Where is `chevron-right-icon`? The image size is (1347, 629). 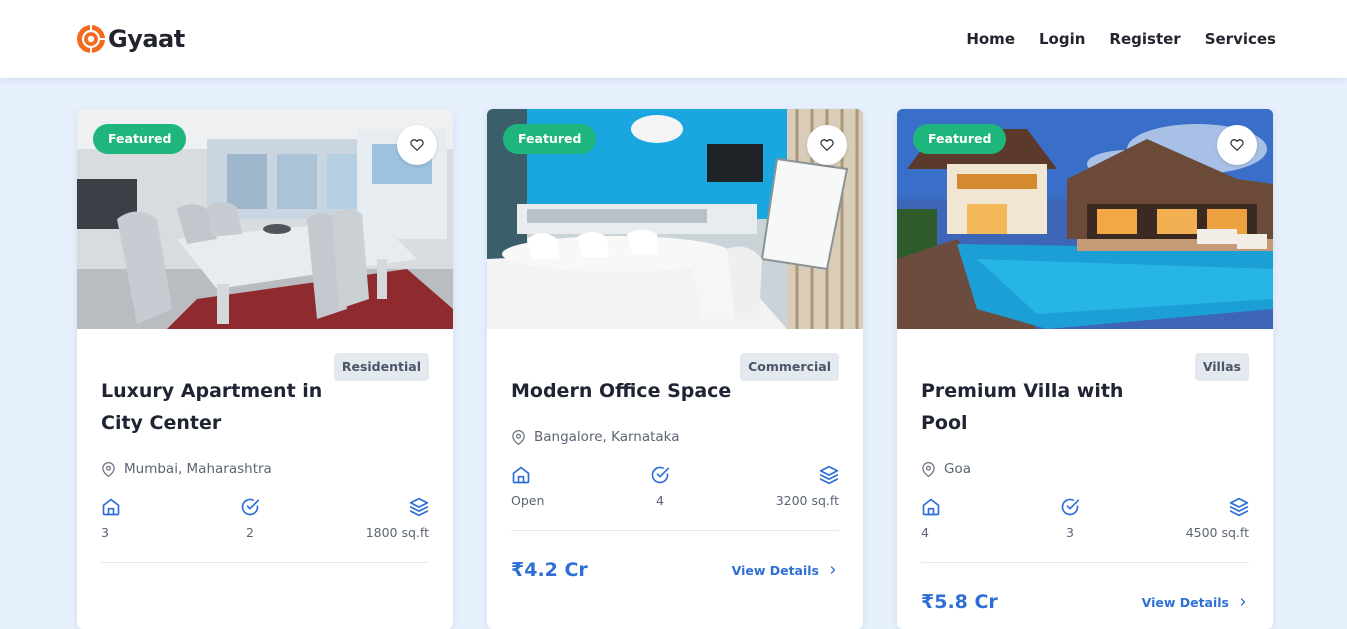
chevron-right-icon is located at coordinates (833, 570).